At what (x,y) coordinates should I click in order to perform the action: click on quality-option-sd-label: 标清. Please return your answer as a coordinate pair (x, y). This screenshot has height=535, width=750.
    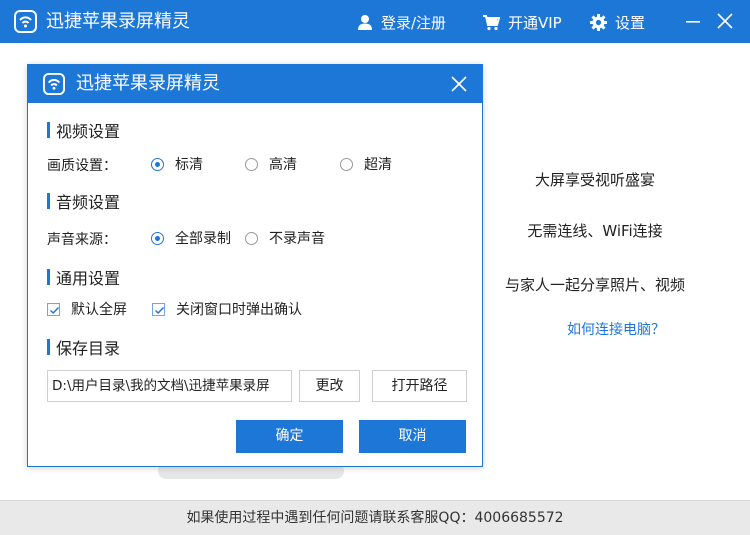
    Looking at the image, I should click on (189, 165).